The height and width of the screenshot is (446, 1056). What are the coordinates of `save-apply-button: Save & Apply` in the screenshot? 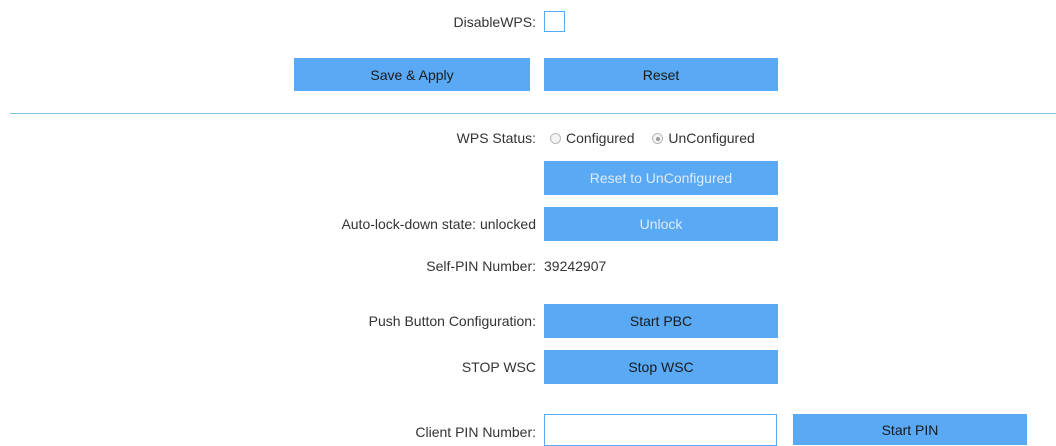 It's located at (412, 74).